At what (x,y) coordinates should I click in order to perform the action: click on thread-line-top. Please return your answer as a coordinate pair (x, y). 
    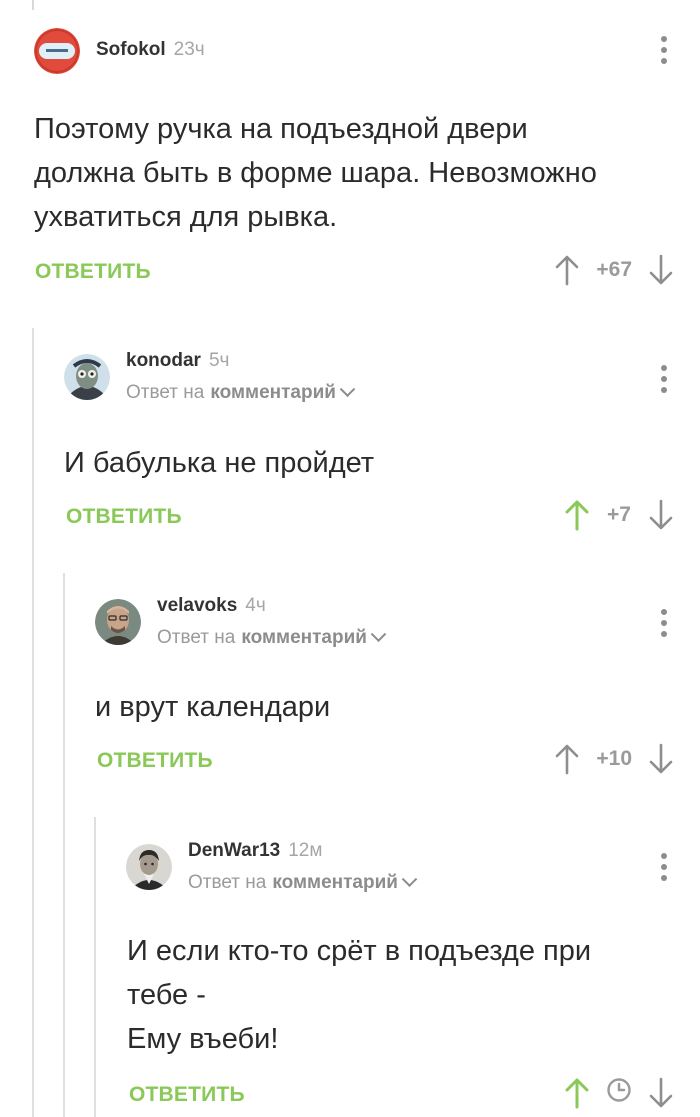
    Looking at the image, I should click on (33, 5).